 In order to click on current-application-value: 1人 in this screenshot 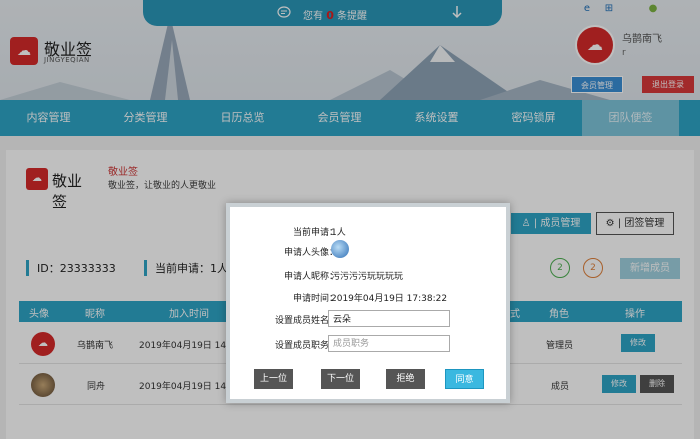, I will do `click(338, 233)`.